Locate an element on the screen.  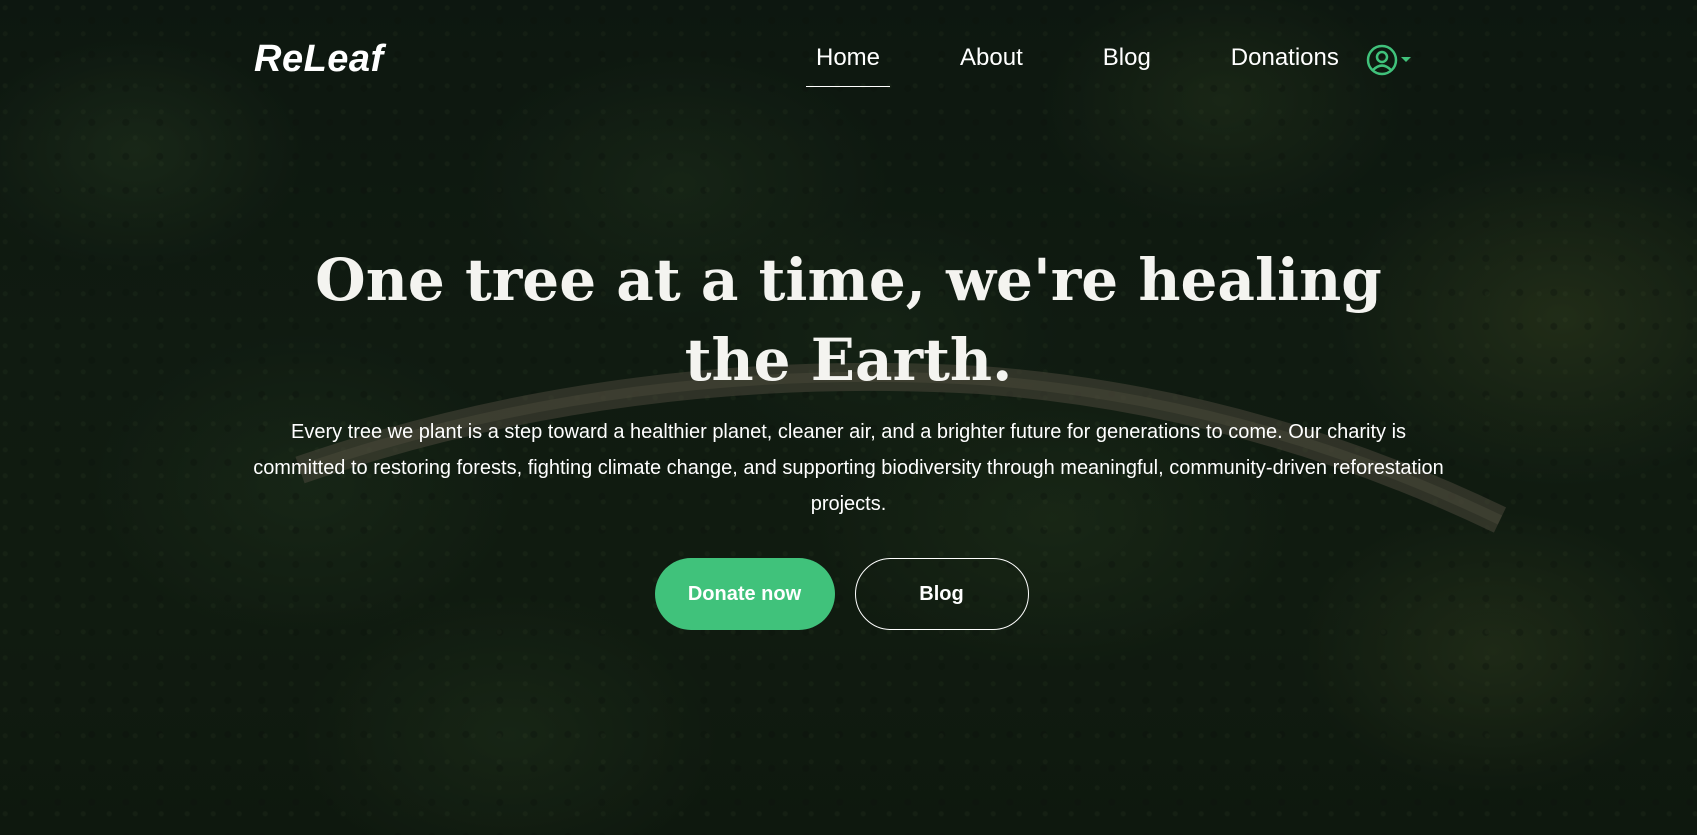
brand-logo: ReLeaf is located at coordinates (319, 59).